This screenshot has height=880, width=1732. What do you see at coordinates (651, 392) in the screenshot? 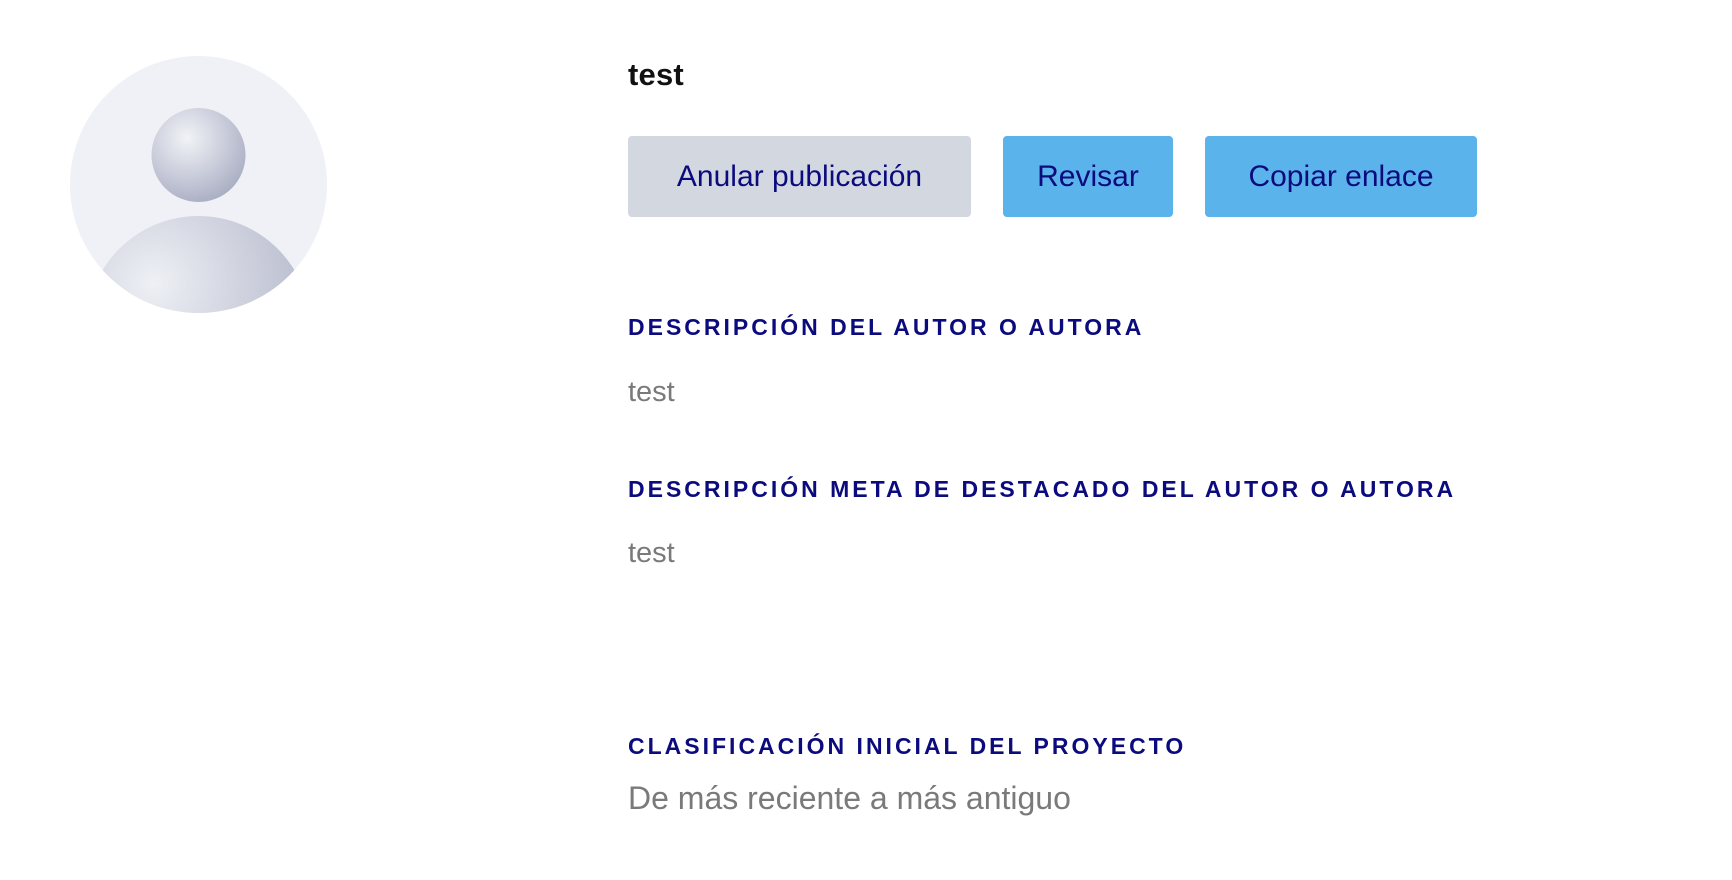
I see `author-description-value: test` at bounding box center [651, 392].